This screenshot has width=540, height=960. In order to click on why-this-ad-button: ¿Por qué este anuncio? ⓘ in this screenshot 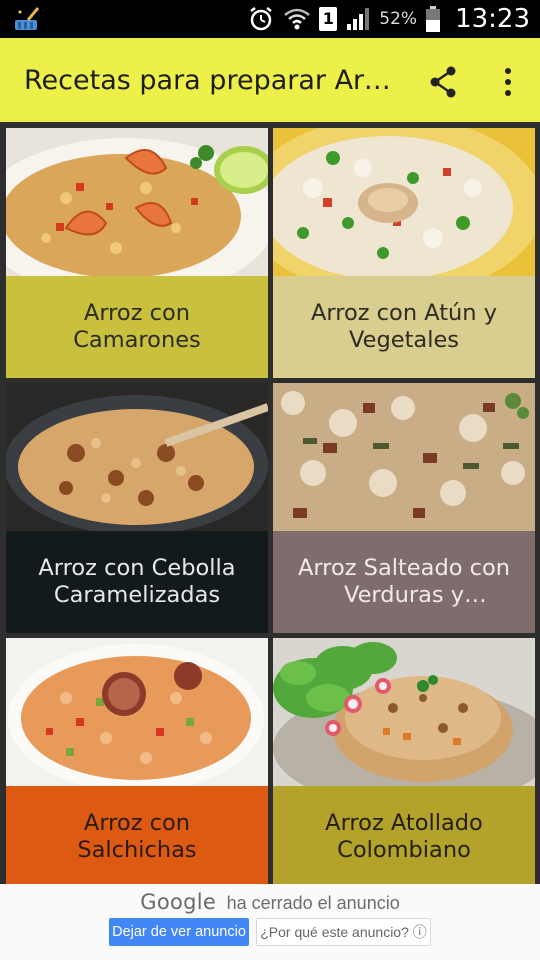, I will do `click(343, 932)`.